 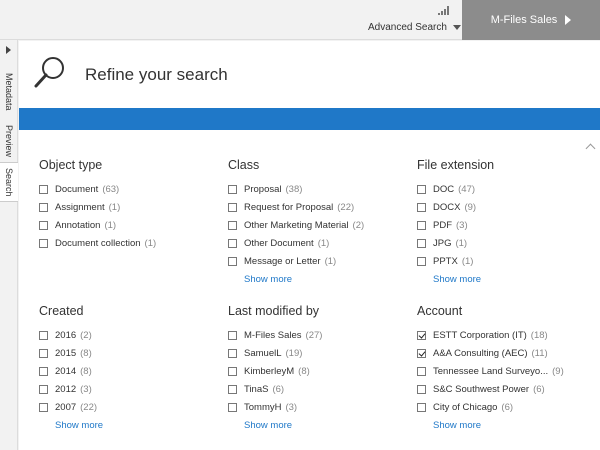 I want to click on facet-title: Object type, so click(x=71, y=165).